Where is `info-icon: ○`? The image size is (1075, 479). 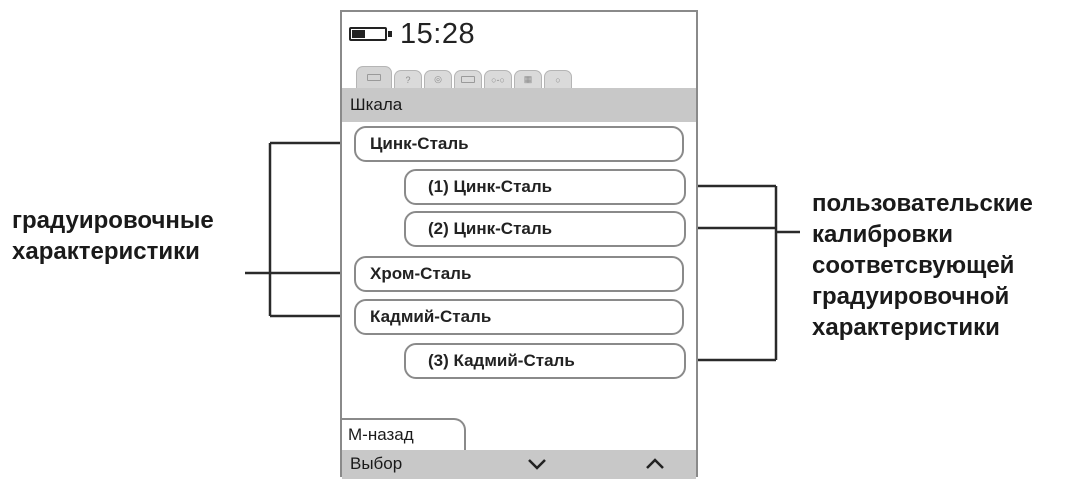 info-icon: ○ is located at coordinates (558, 79).